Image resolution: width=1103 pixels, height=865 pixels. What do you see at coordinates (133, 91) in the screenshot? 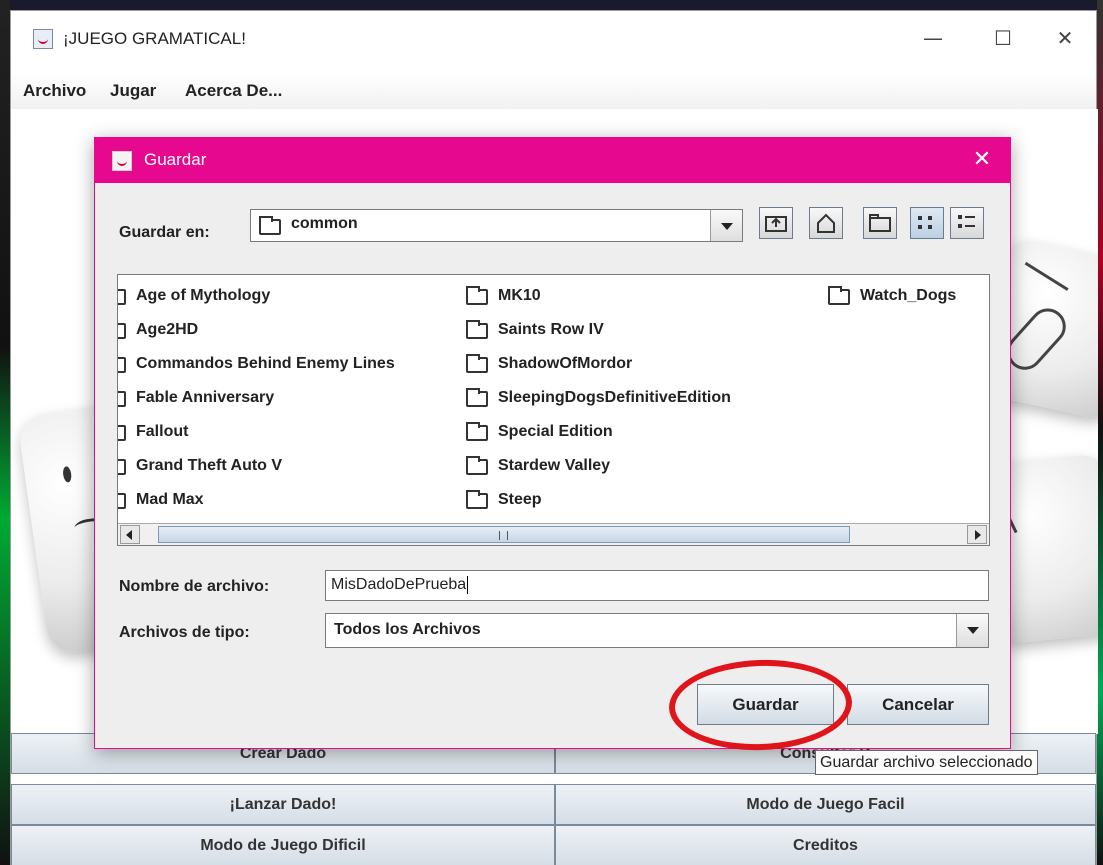
I see `menu-jugar: Jugar` at bounding box center [133, 91].